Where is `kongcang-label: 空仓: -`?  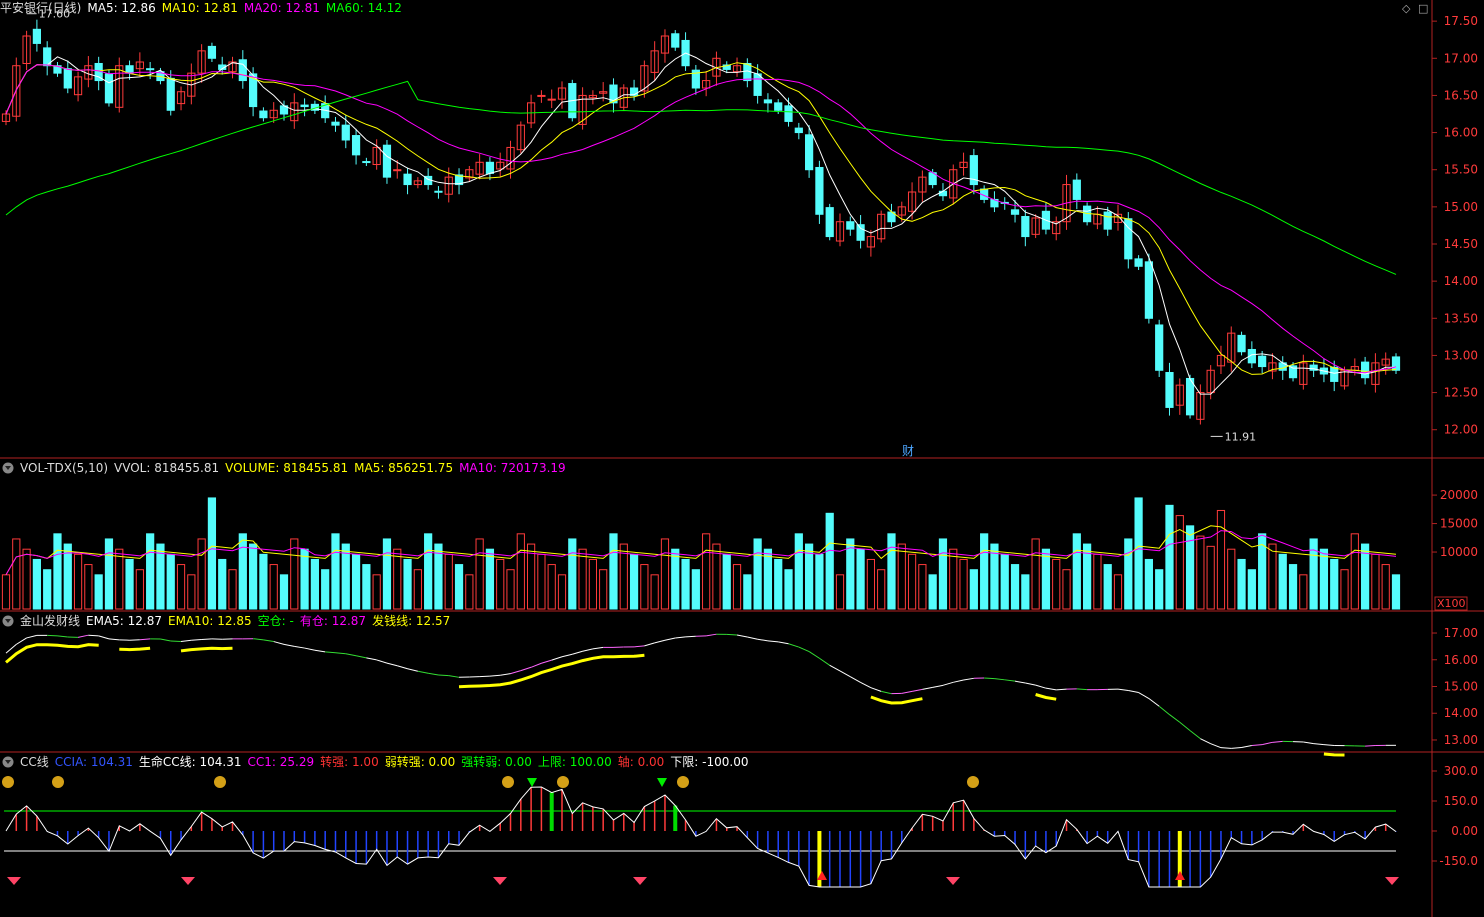 kongcang-label: 空仓: - is located at coordinates (275, 621).